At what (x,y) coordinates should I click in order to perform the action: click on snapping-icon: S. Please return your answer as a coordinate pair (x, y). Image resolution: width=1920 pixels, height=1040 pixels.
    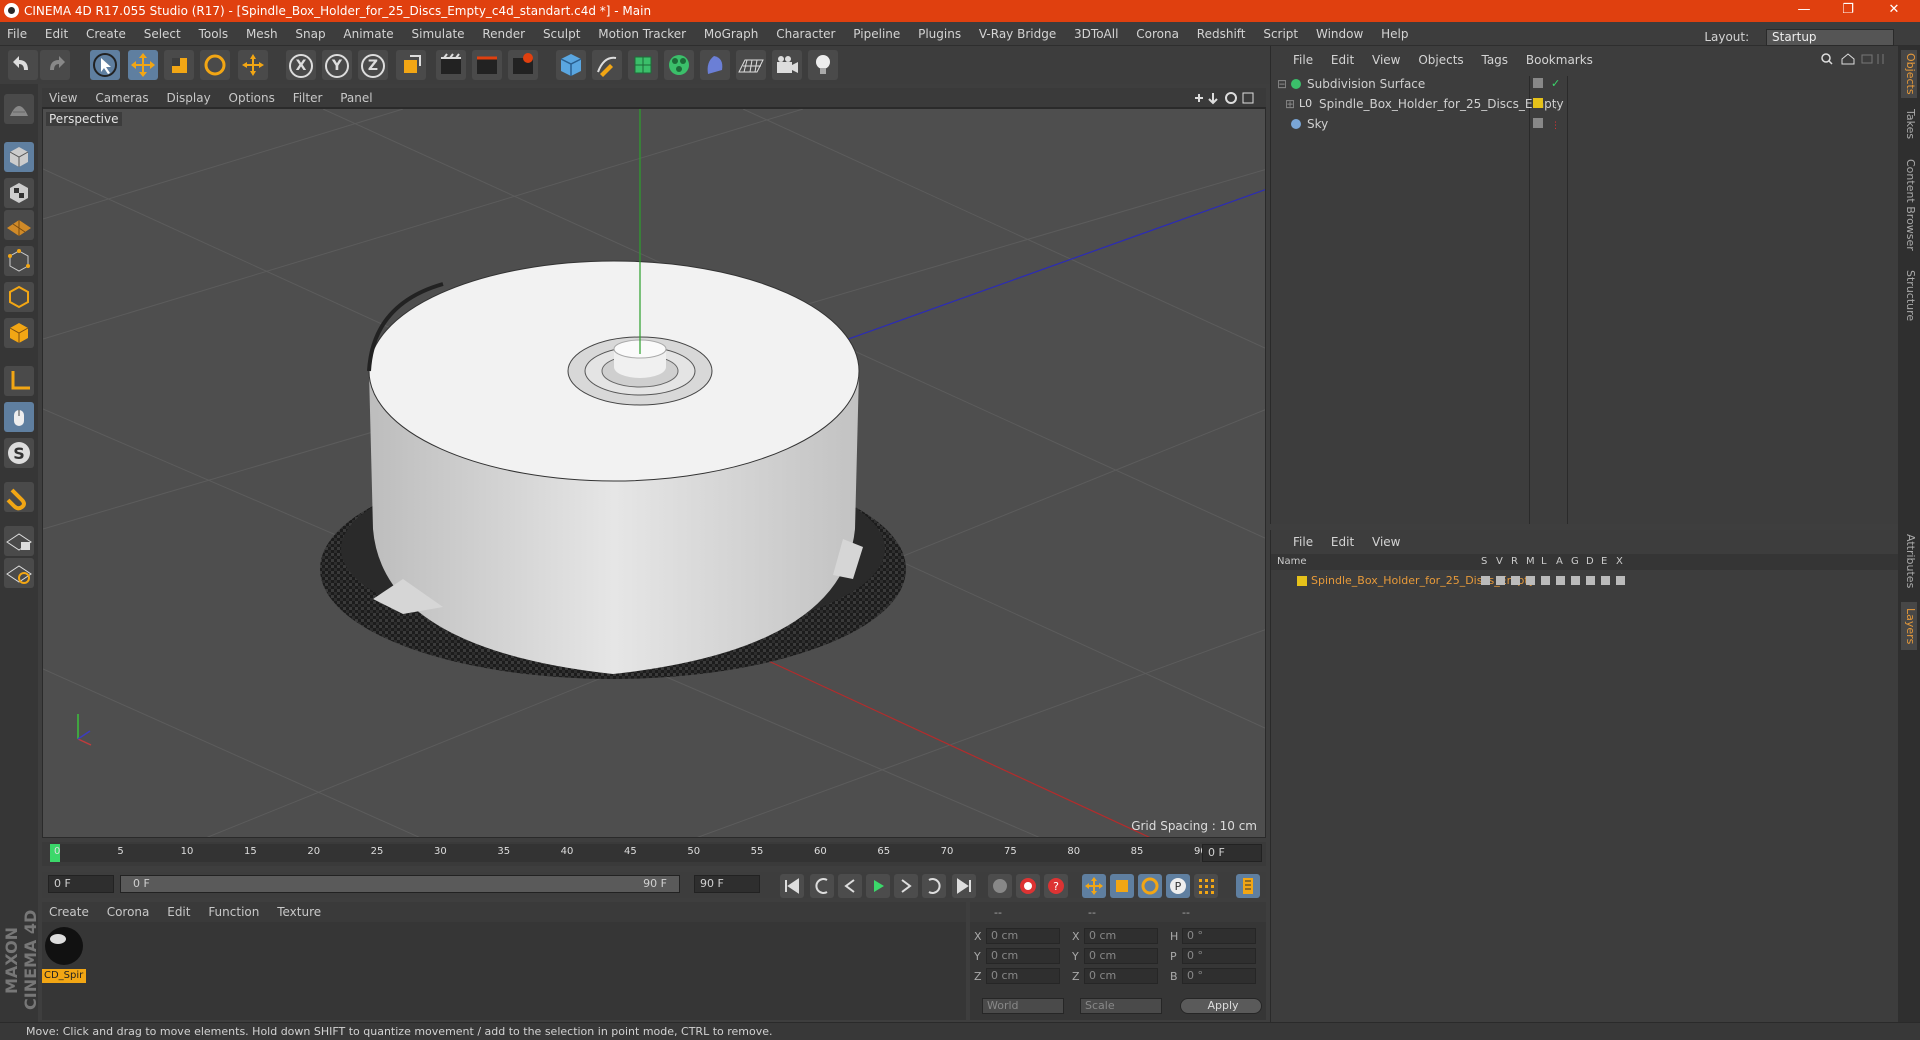
    Looking at the image, I should click on (19, 453).